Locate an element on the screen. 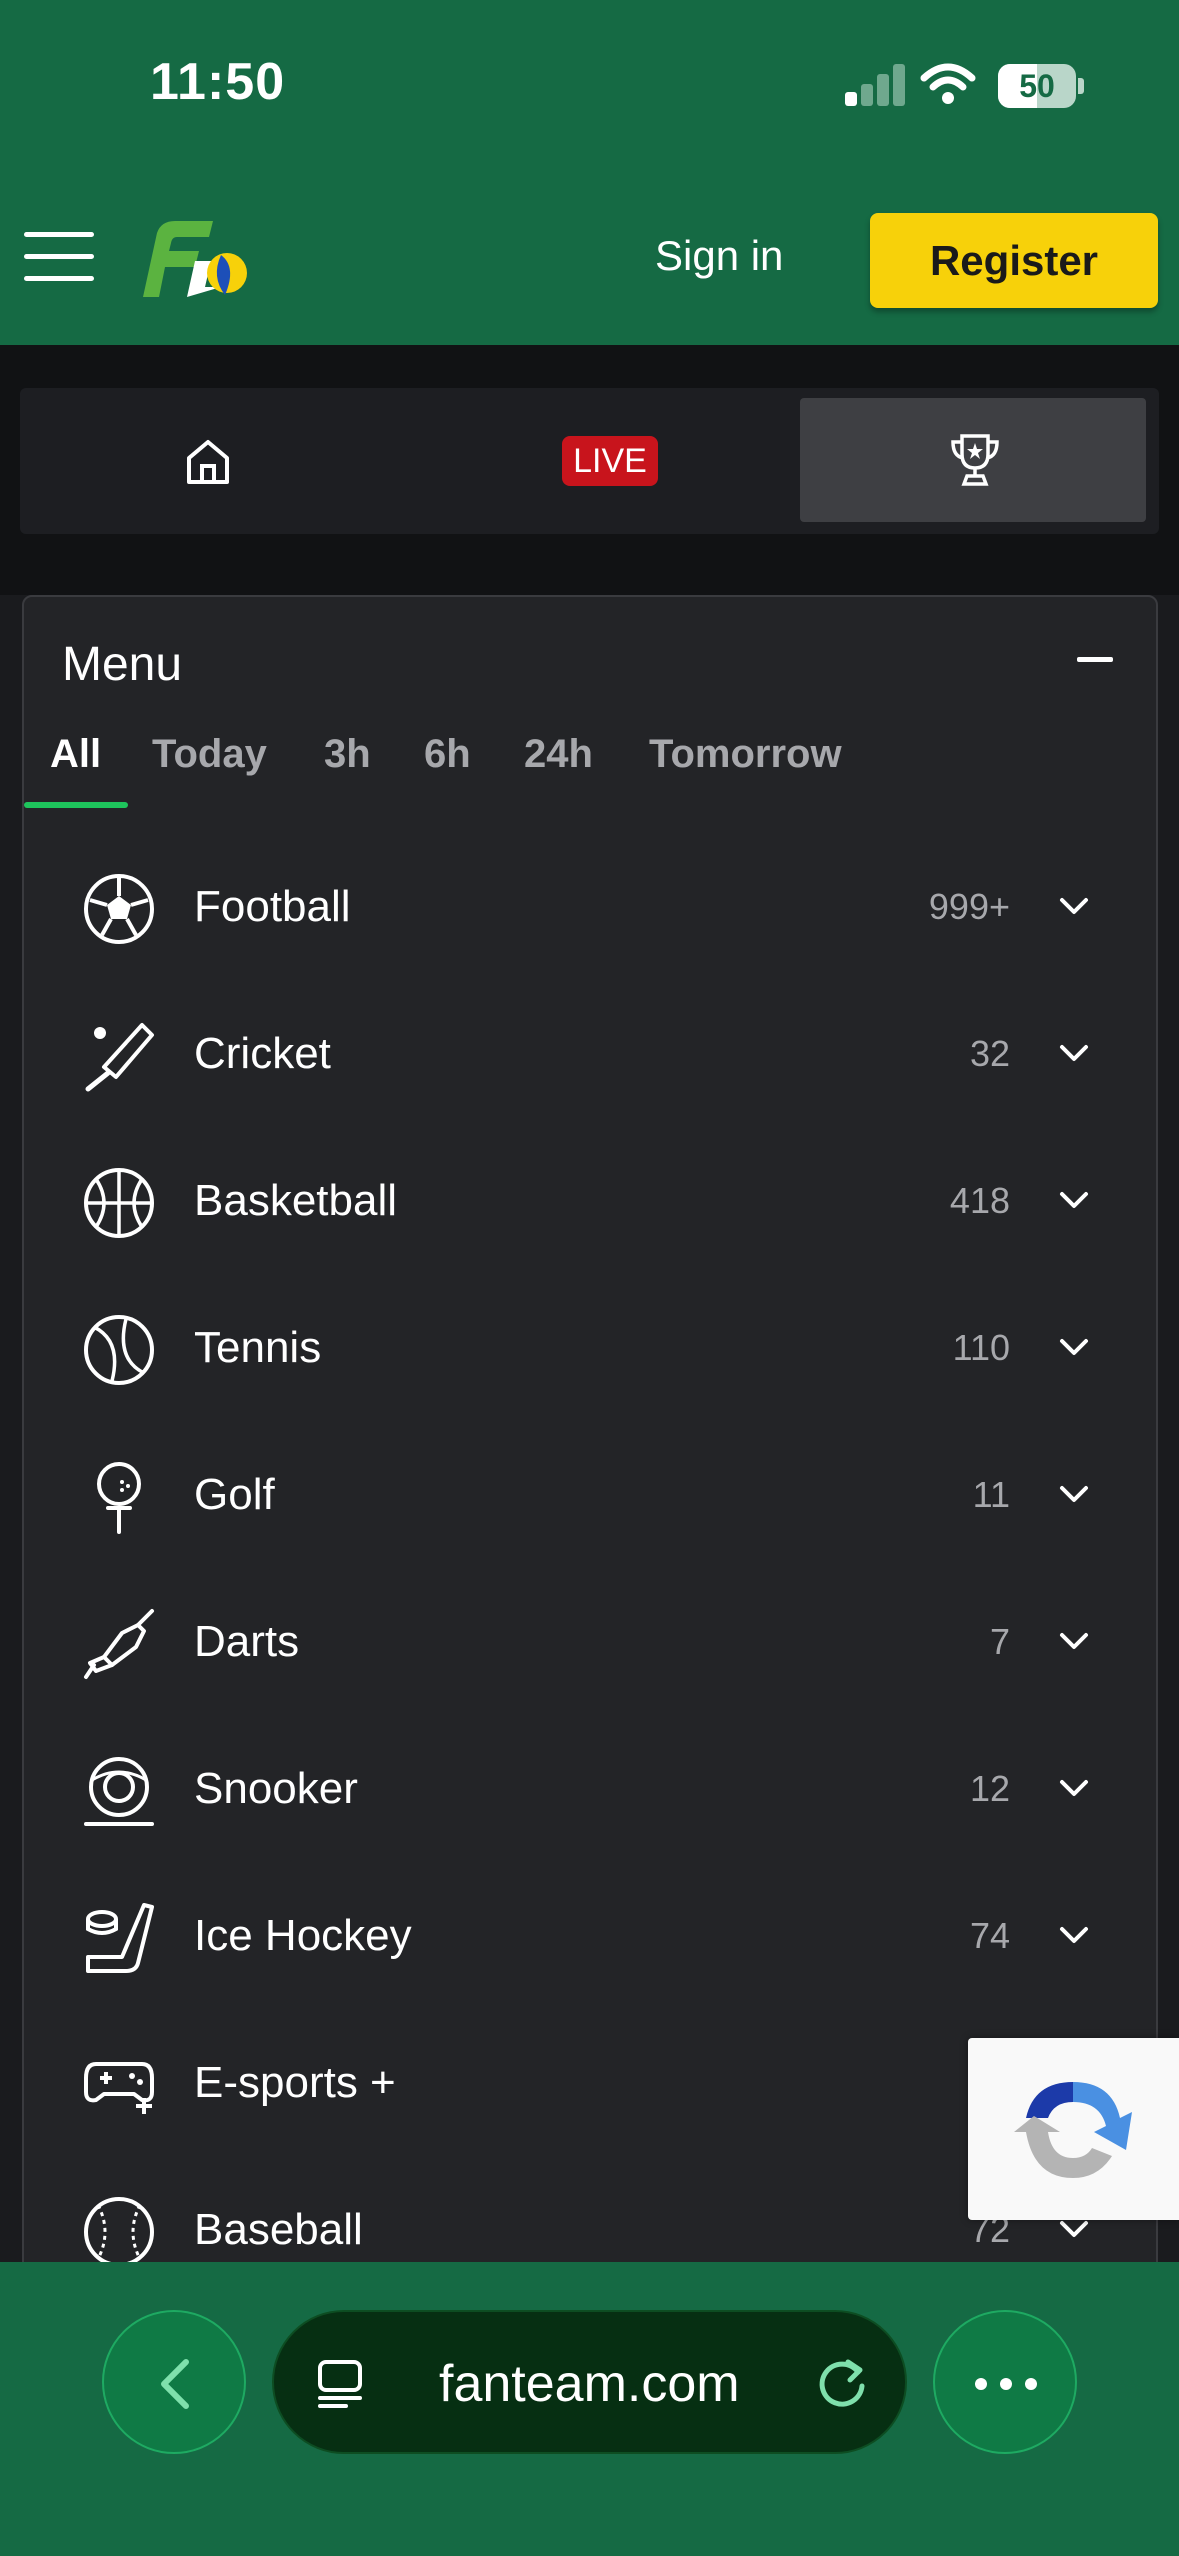 Image resolution: width=1179 pixels, height=2556 pixels. sport-name: Cricket is located at coordinates (262, 1053).